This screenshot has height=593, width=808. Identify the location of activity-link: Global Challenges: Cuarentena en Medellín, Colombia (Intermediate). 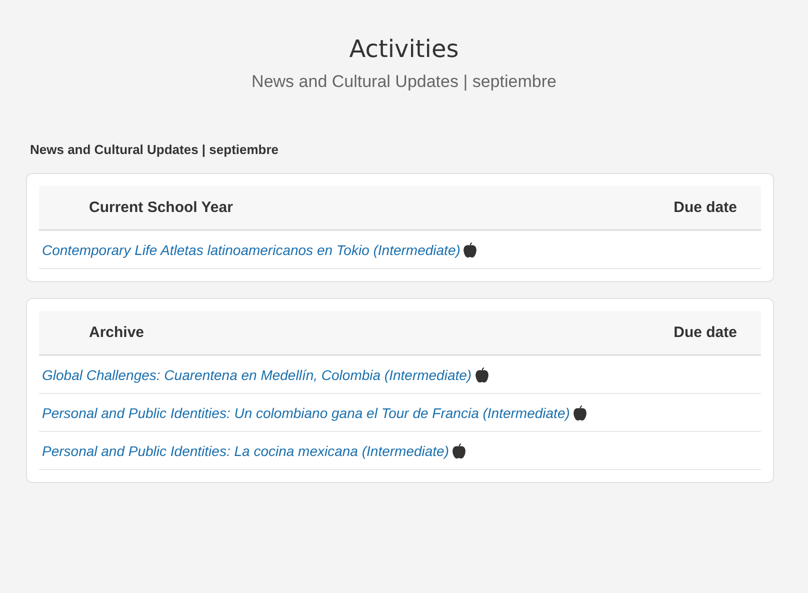
(257, 374).